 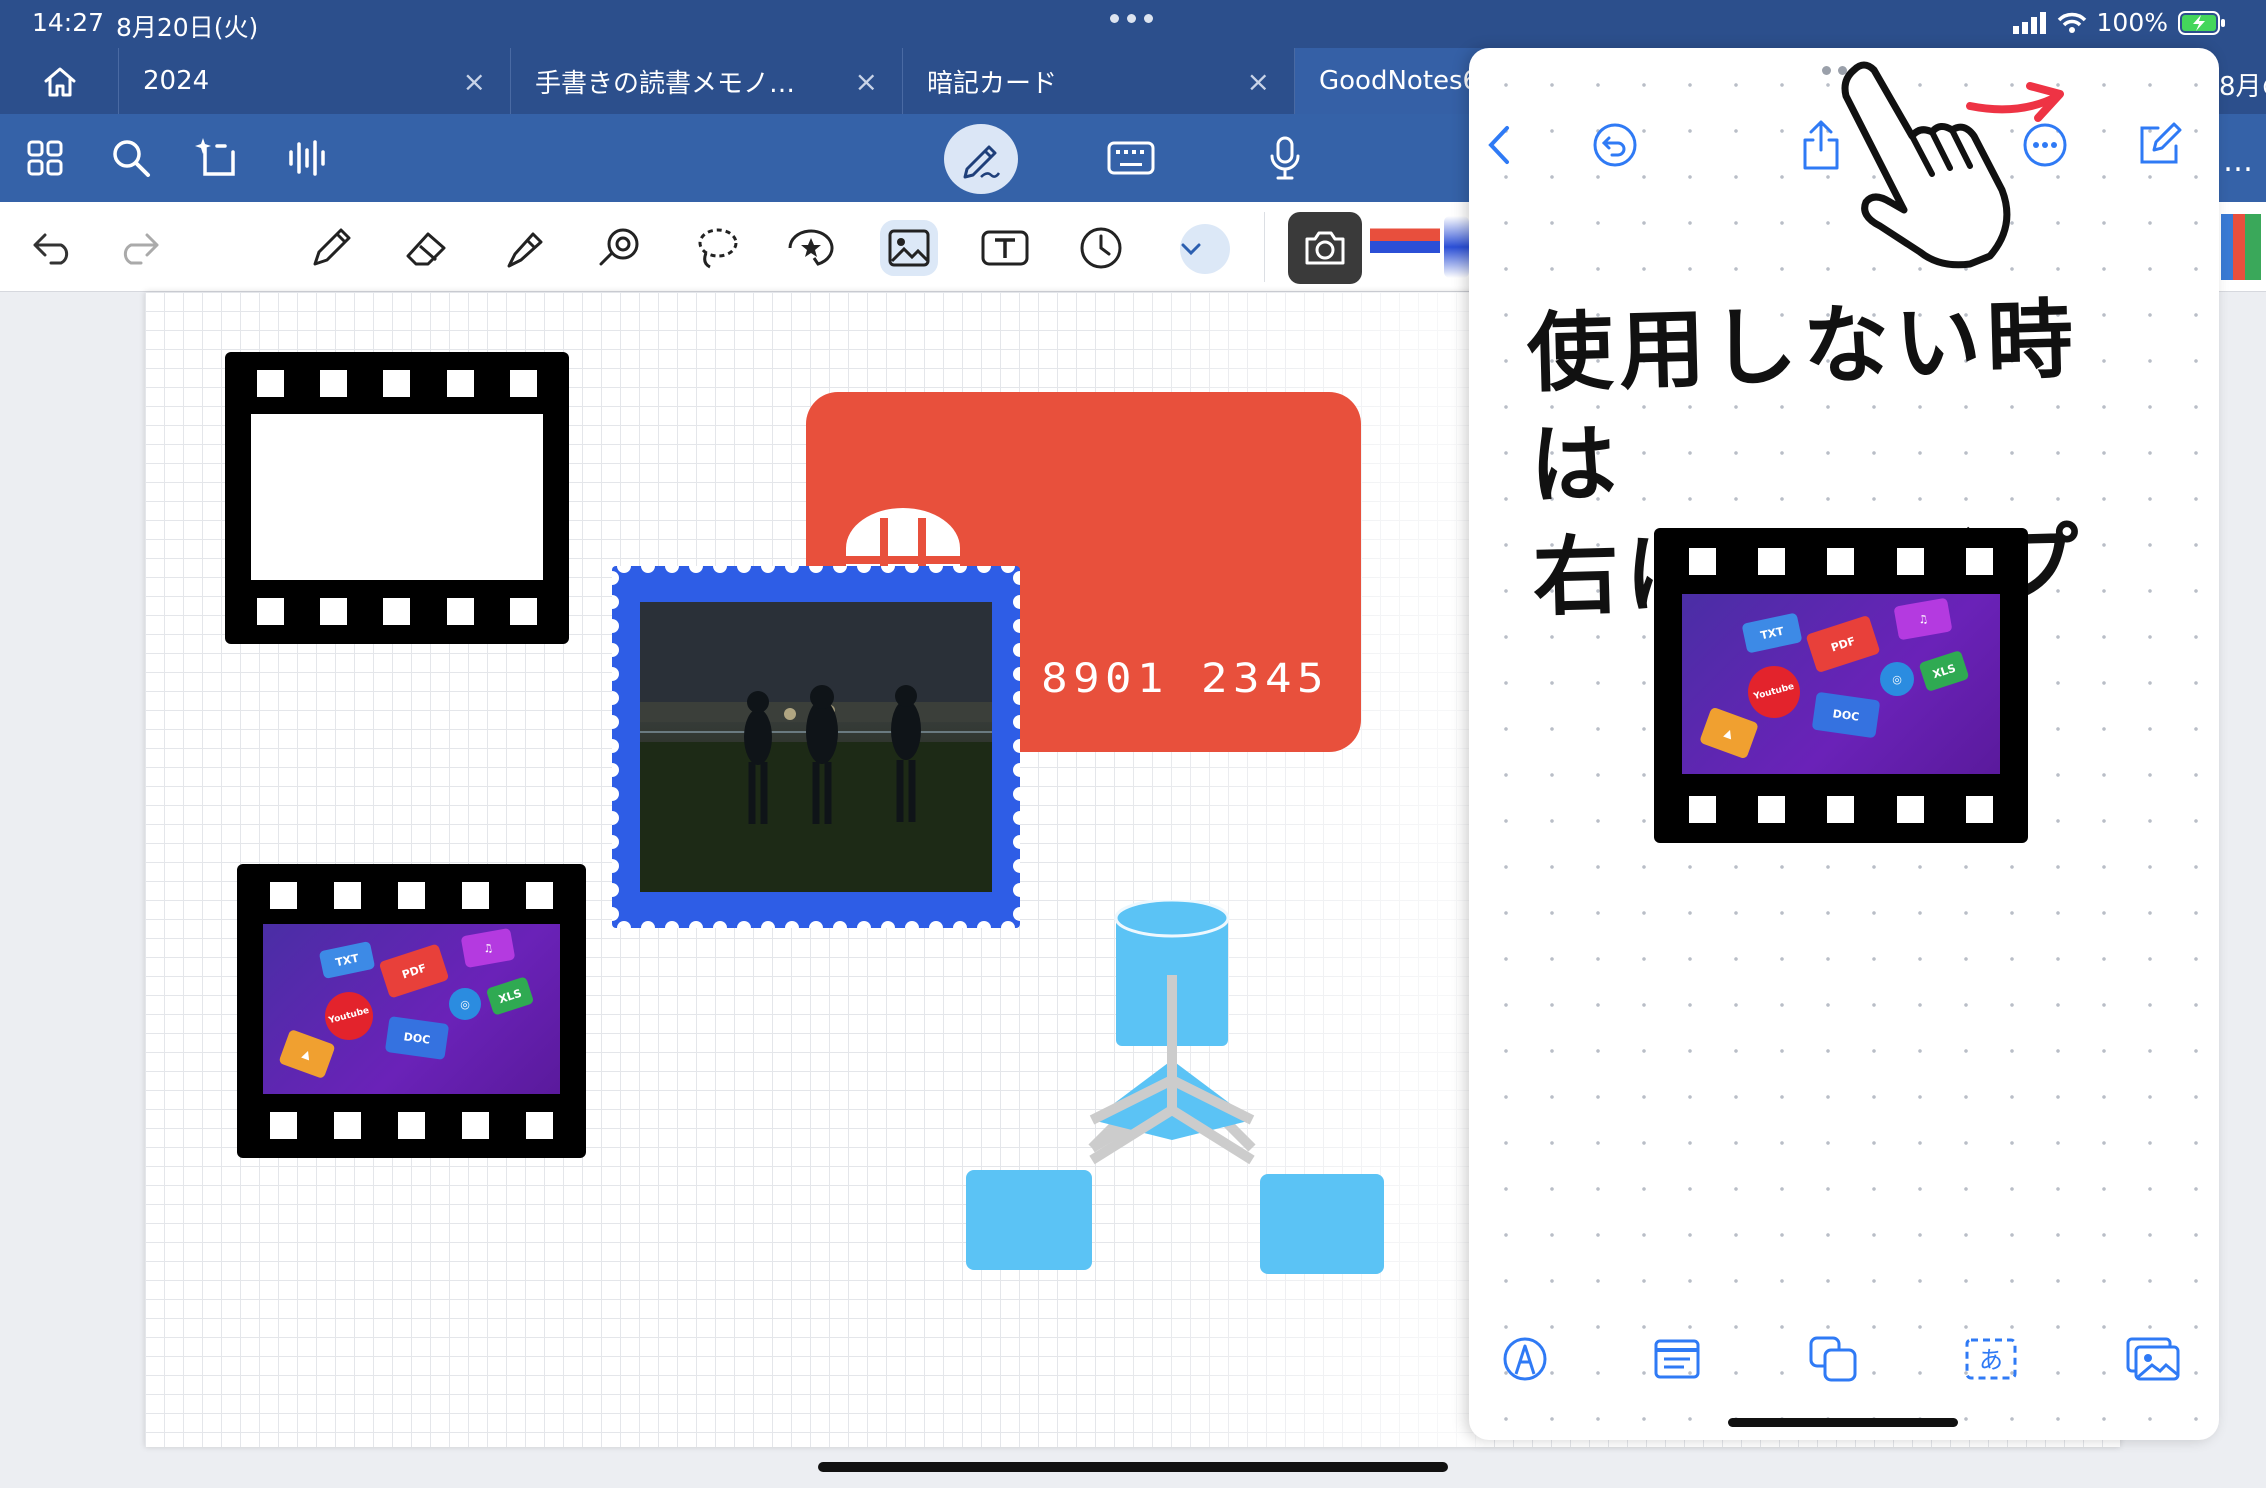 I want to click on lasso-tool, so click(x=717, y=248).